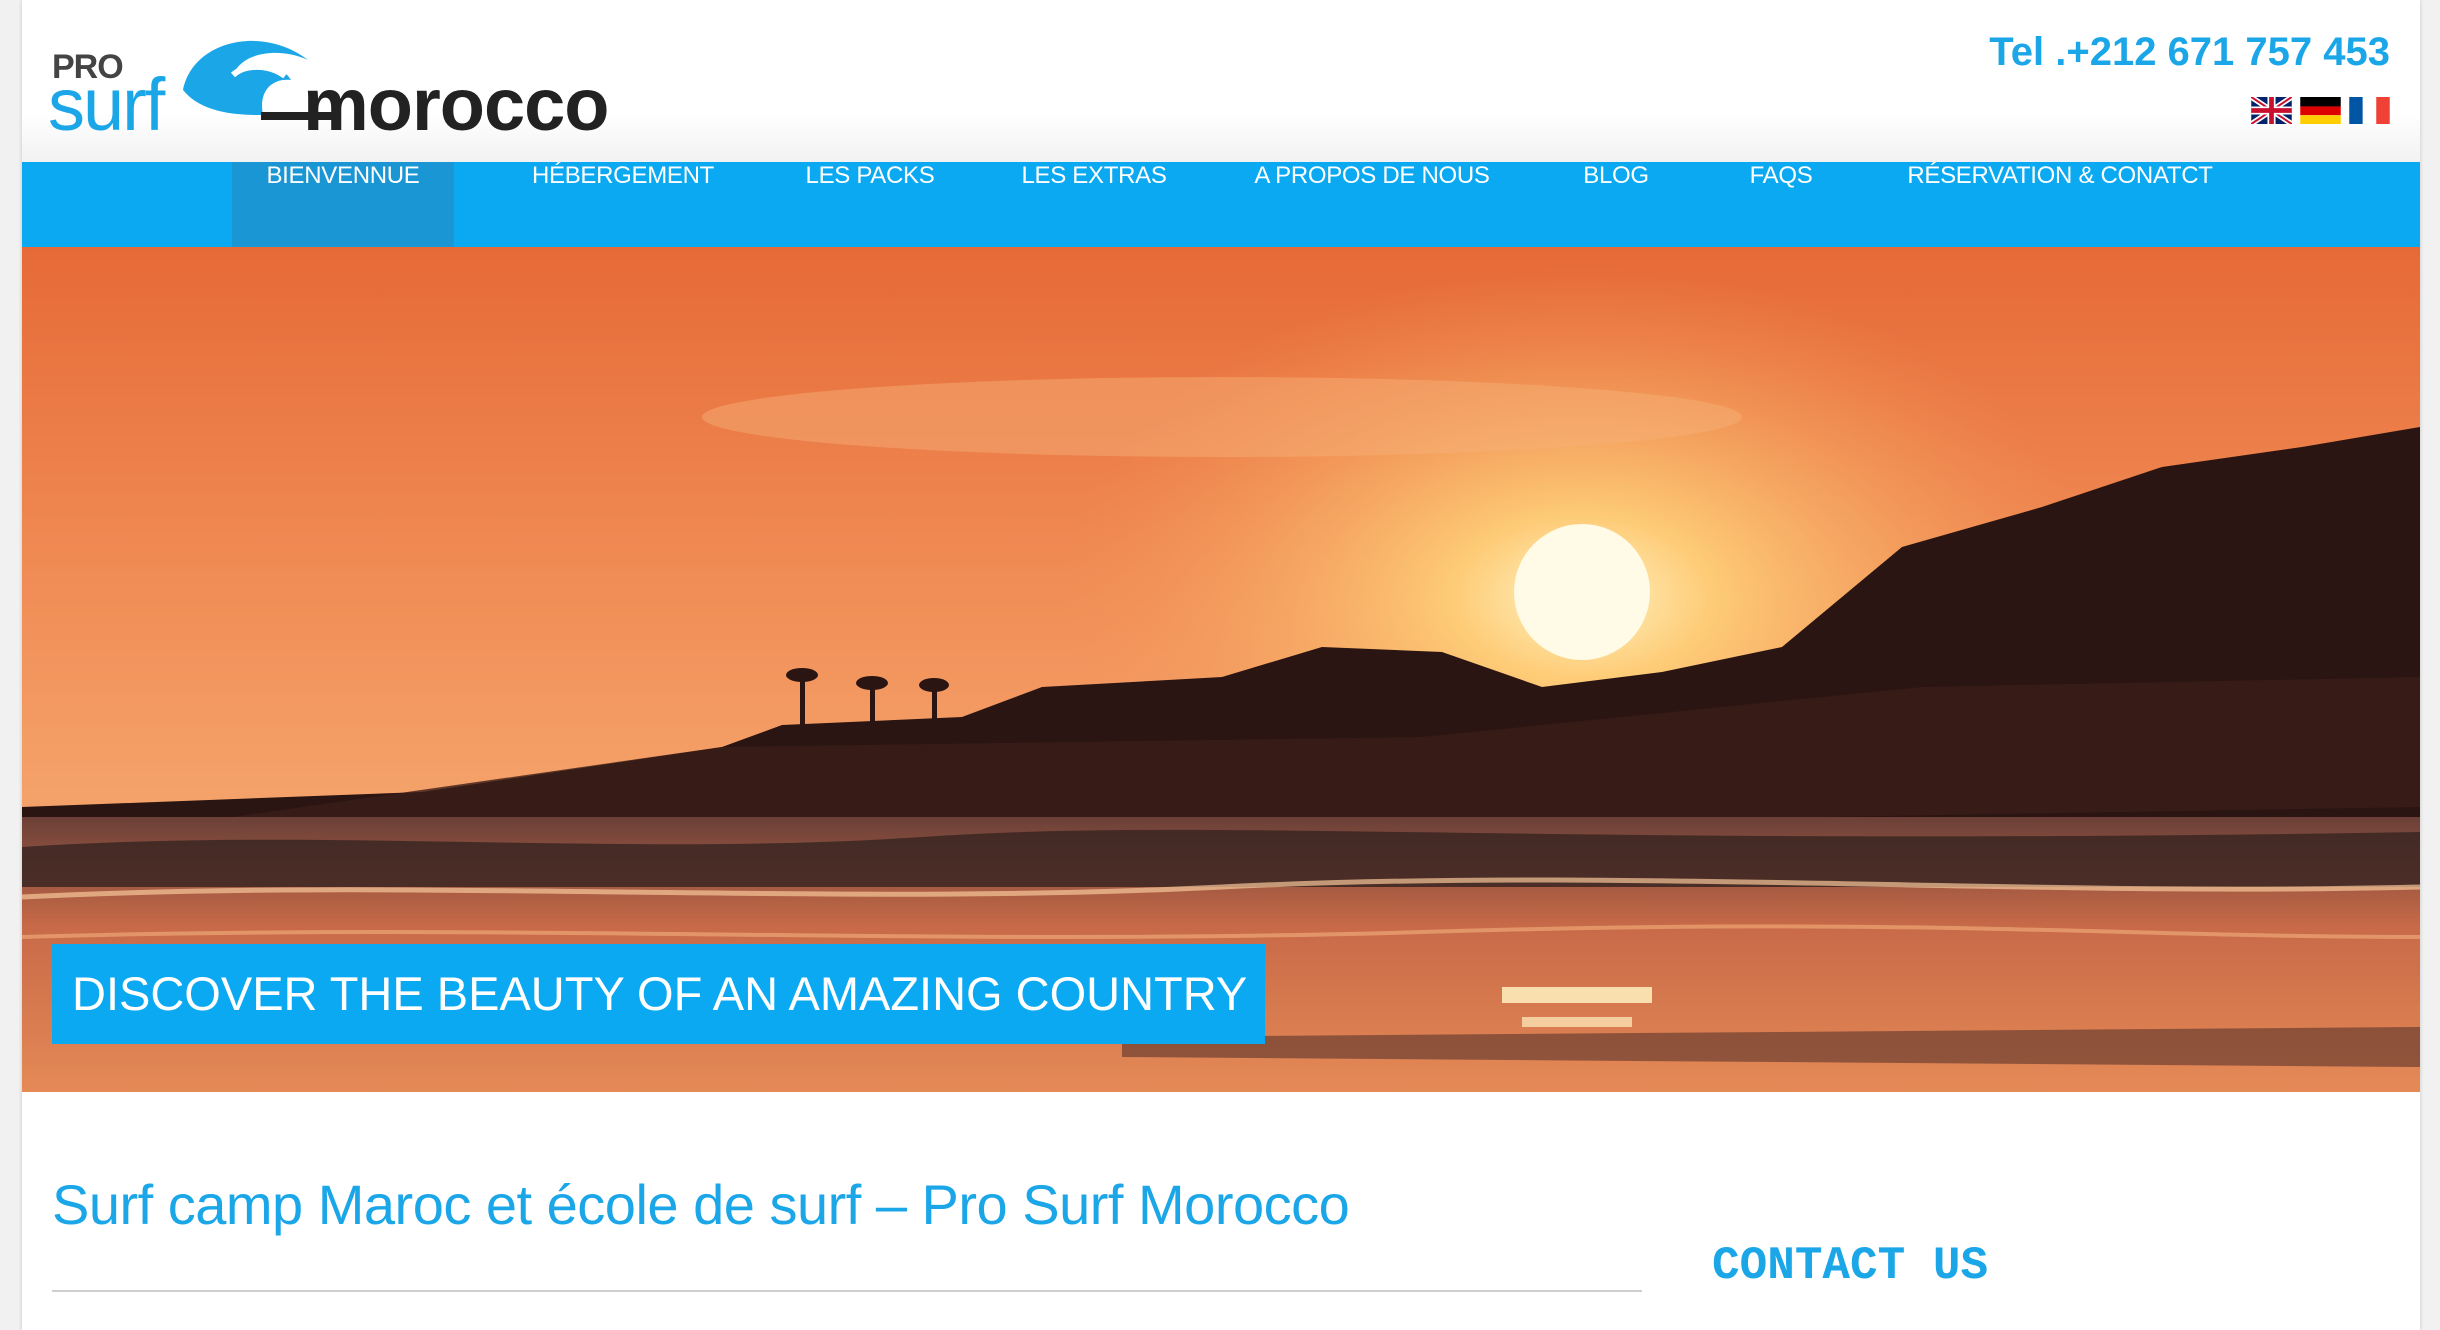 This screenshot has height=1330, width=2440. What do you see at coordinates (1616, 204) in the screenshot?
I see `nav-item-blog: BLOG` at bounding box center [1616, 204].